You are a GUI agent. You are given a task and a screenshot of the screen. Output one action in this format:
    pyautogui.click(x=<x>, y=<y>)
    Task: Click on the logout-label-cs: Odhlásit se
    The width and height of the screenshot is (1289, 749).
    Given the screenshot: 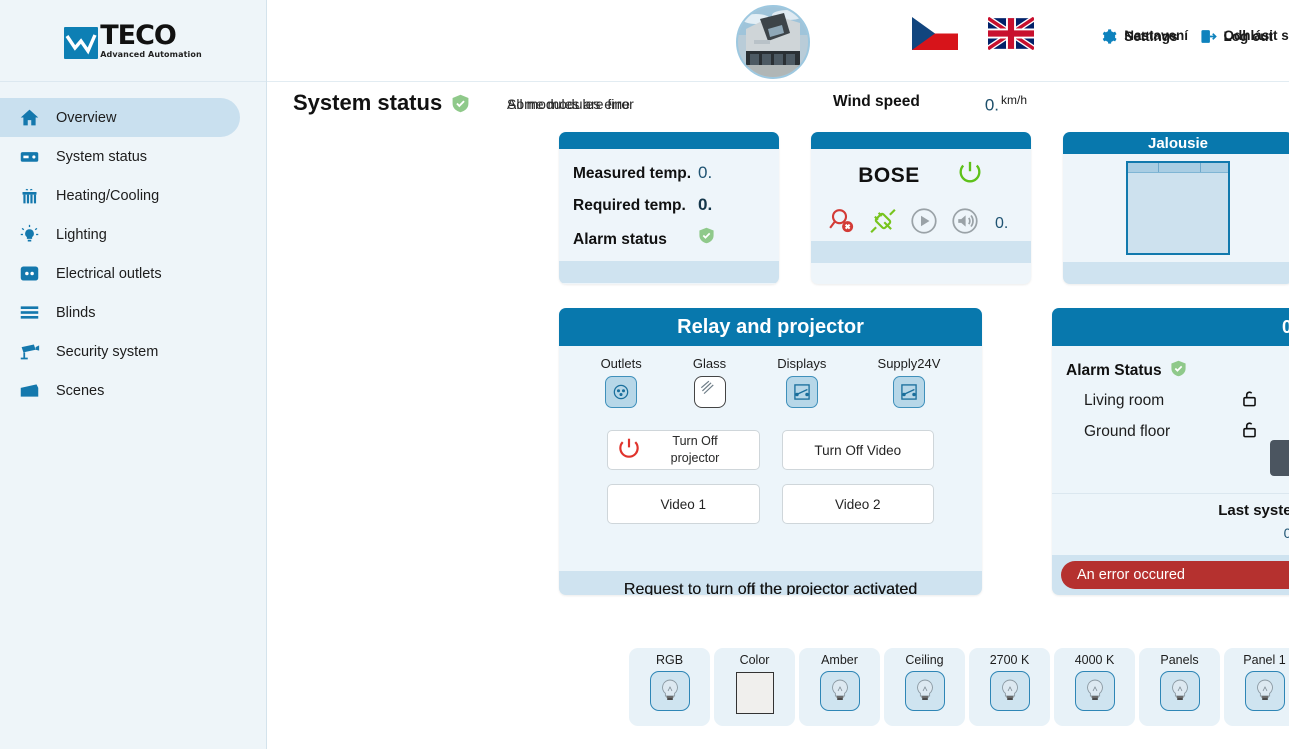 What is the action you would take?
    pyautogui.click(x=1256, y=35)
    